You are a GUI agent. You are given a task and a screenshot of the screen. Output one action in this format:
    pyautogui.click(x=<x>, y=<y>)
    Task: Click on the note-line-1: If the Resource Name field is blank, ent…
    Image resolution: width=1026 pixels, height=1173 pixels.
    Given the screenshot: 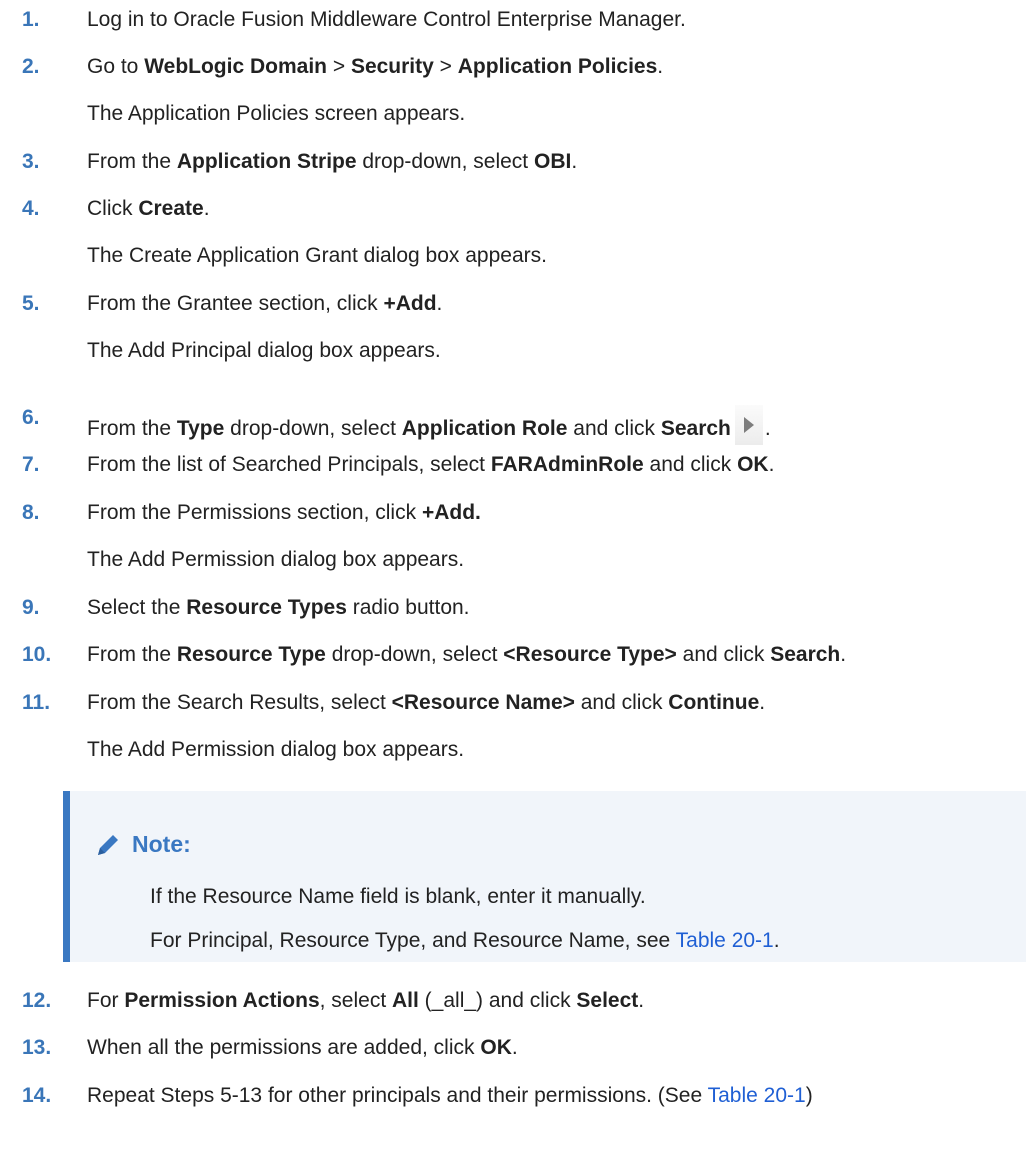 What is the action you would take?
    pyautogui.click(x=398, y=896)
    